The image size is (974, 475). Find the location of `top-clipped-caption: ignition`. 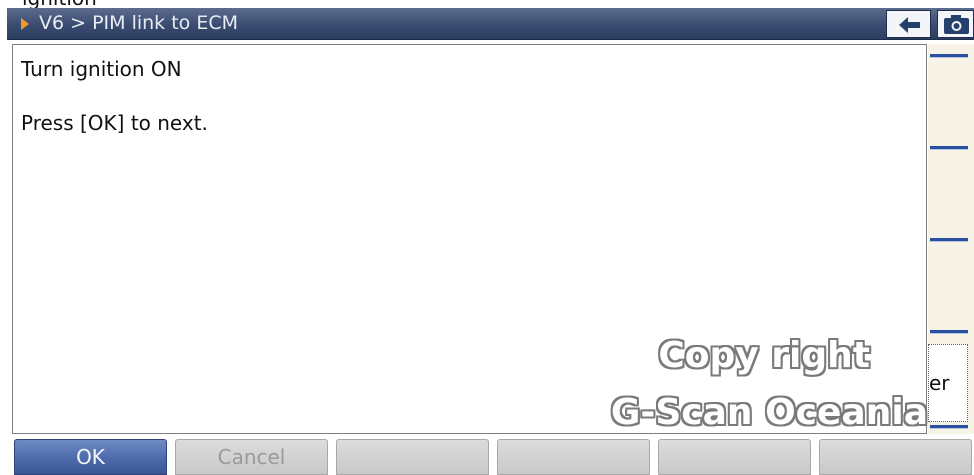

top-clipped-caption: ignition is located at coordinates (487, 4).